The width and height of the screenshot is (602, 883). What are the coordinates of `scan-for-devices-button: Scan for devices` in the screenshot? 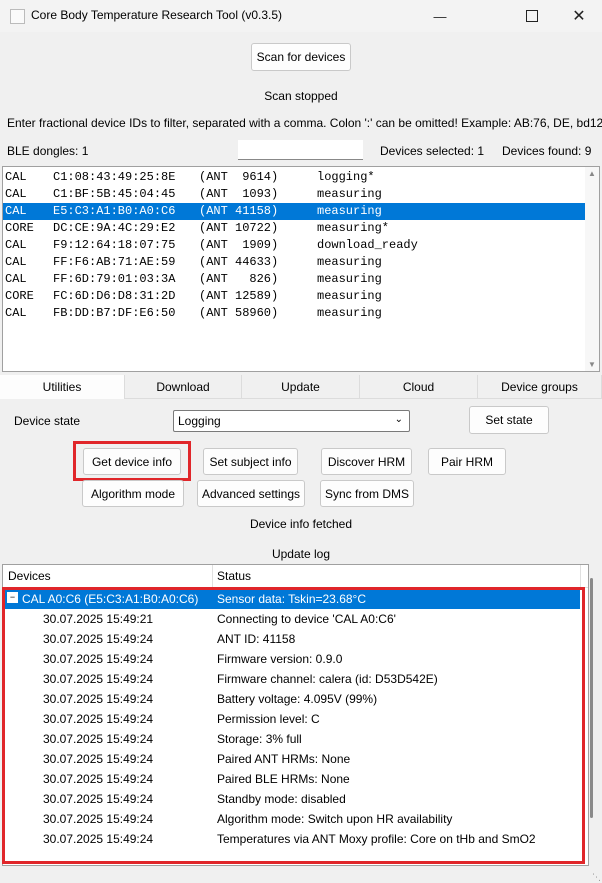 It's located at (301, 57).